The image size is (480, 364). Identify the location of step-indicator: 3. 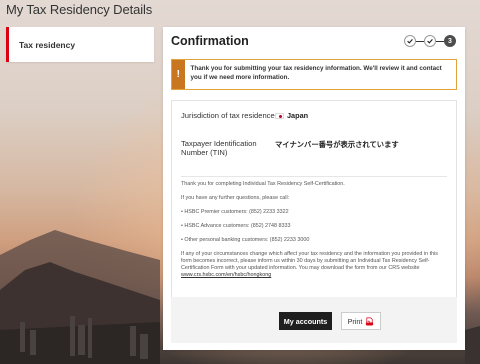
(430, 41).